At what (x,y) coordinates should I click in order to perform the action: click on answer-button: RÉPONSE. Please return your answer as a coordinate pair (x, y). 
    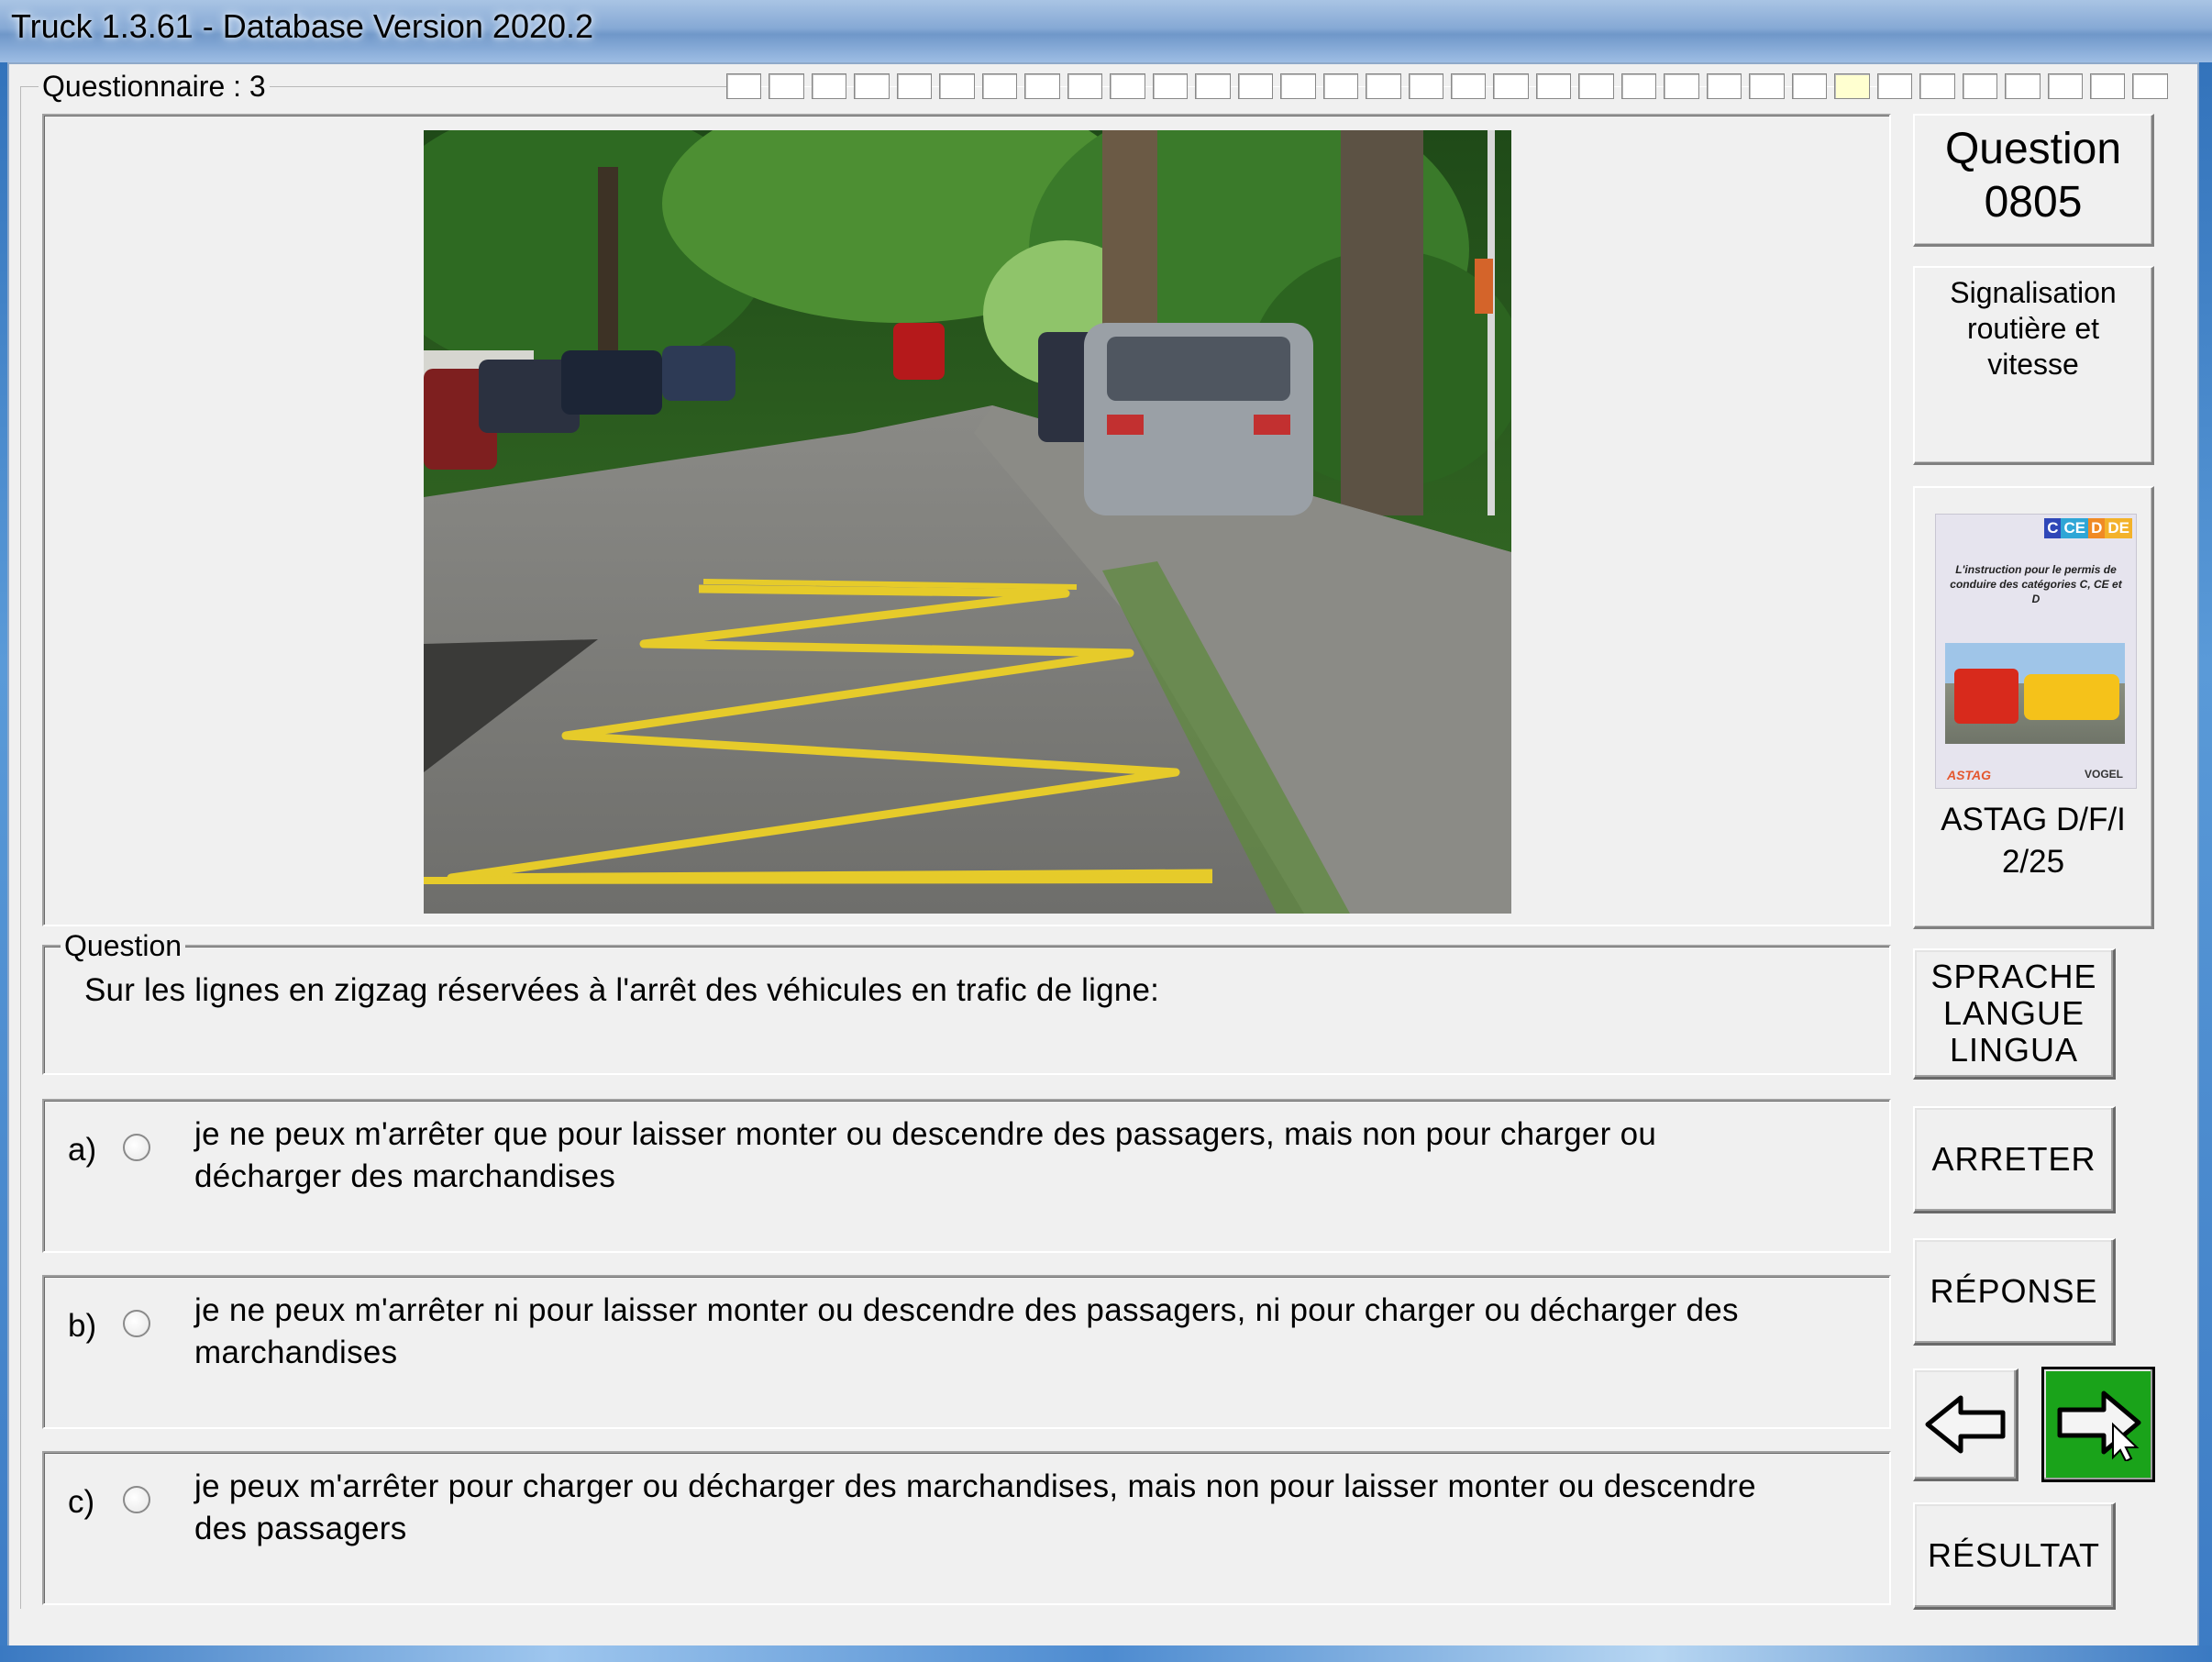
    Looking at the image, I should click on (2015, 1292).